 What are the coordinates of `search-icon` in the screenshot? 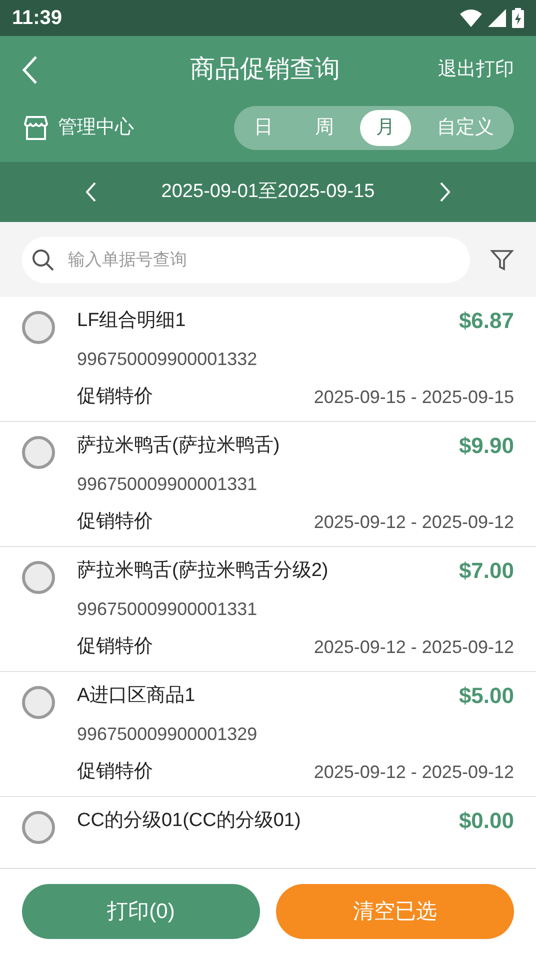 It's located at (43, 259).